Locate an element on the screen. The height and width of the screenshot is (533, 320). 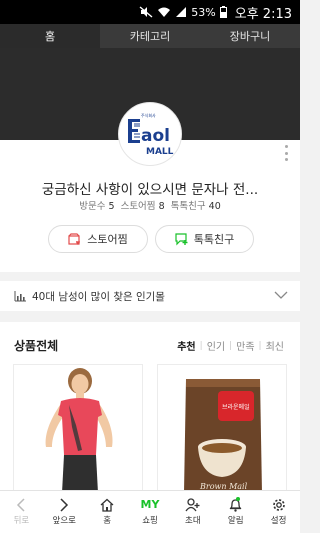
product-card: 브라운메일 Brown Mail is located at coordinates (222, 428).